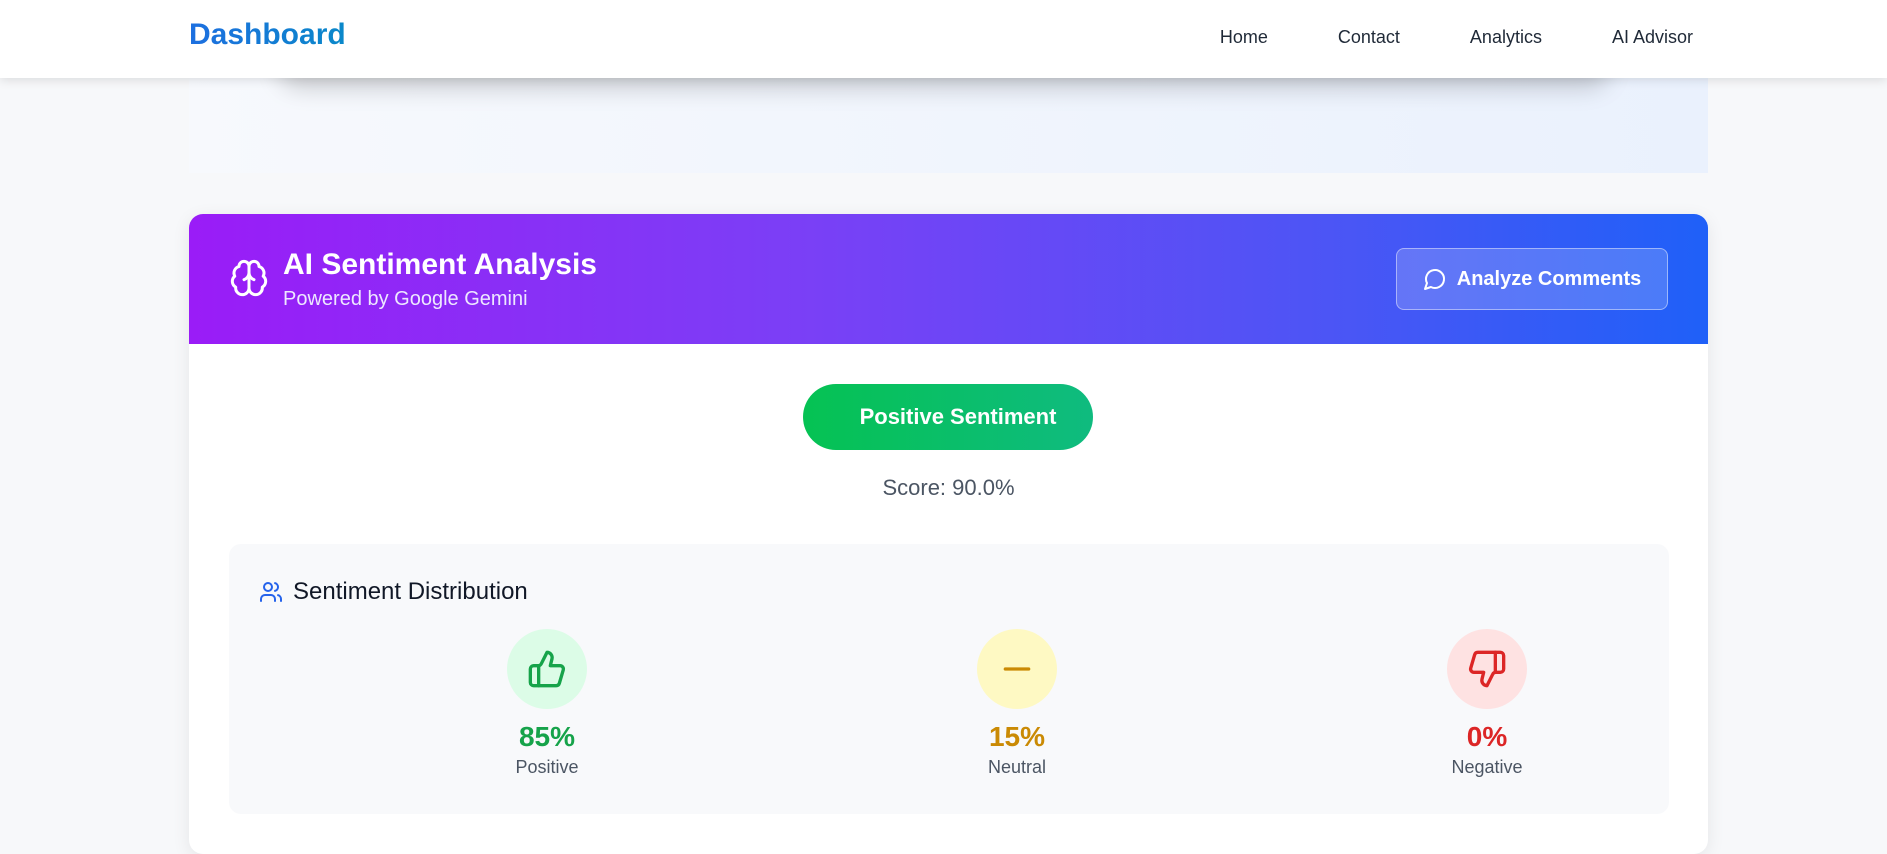 The width and height of the screenshot is (1887, 854). I want to click on users-icon, so click(271, 592).